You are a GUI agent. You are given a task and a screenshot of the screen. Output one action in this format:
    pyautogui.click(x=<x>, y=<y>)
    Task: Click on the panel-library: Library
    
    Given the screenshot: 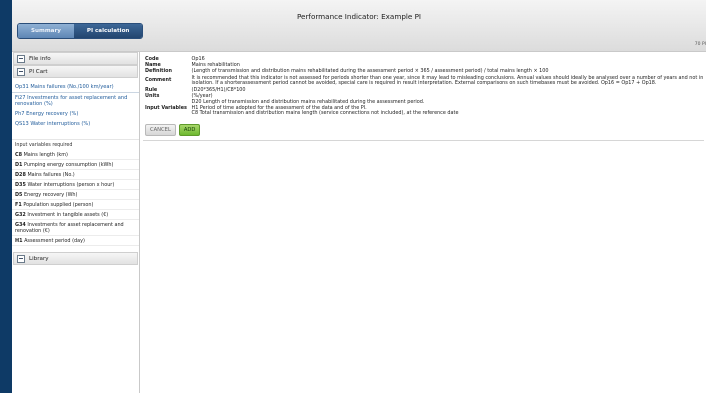 What is the action you would take?
    pyautogui.click(x=75, y=258)
    